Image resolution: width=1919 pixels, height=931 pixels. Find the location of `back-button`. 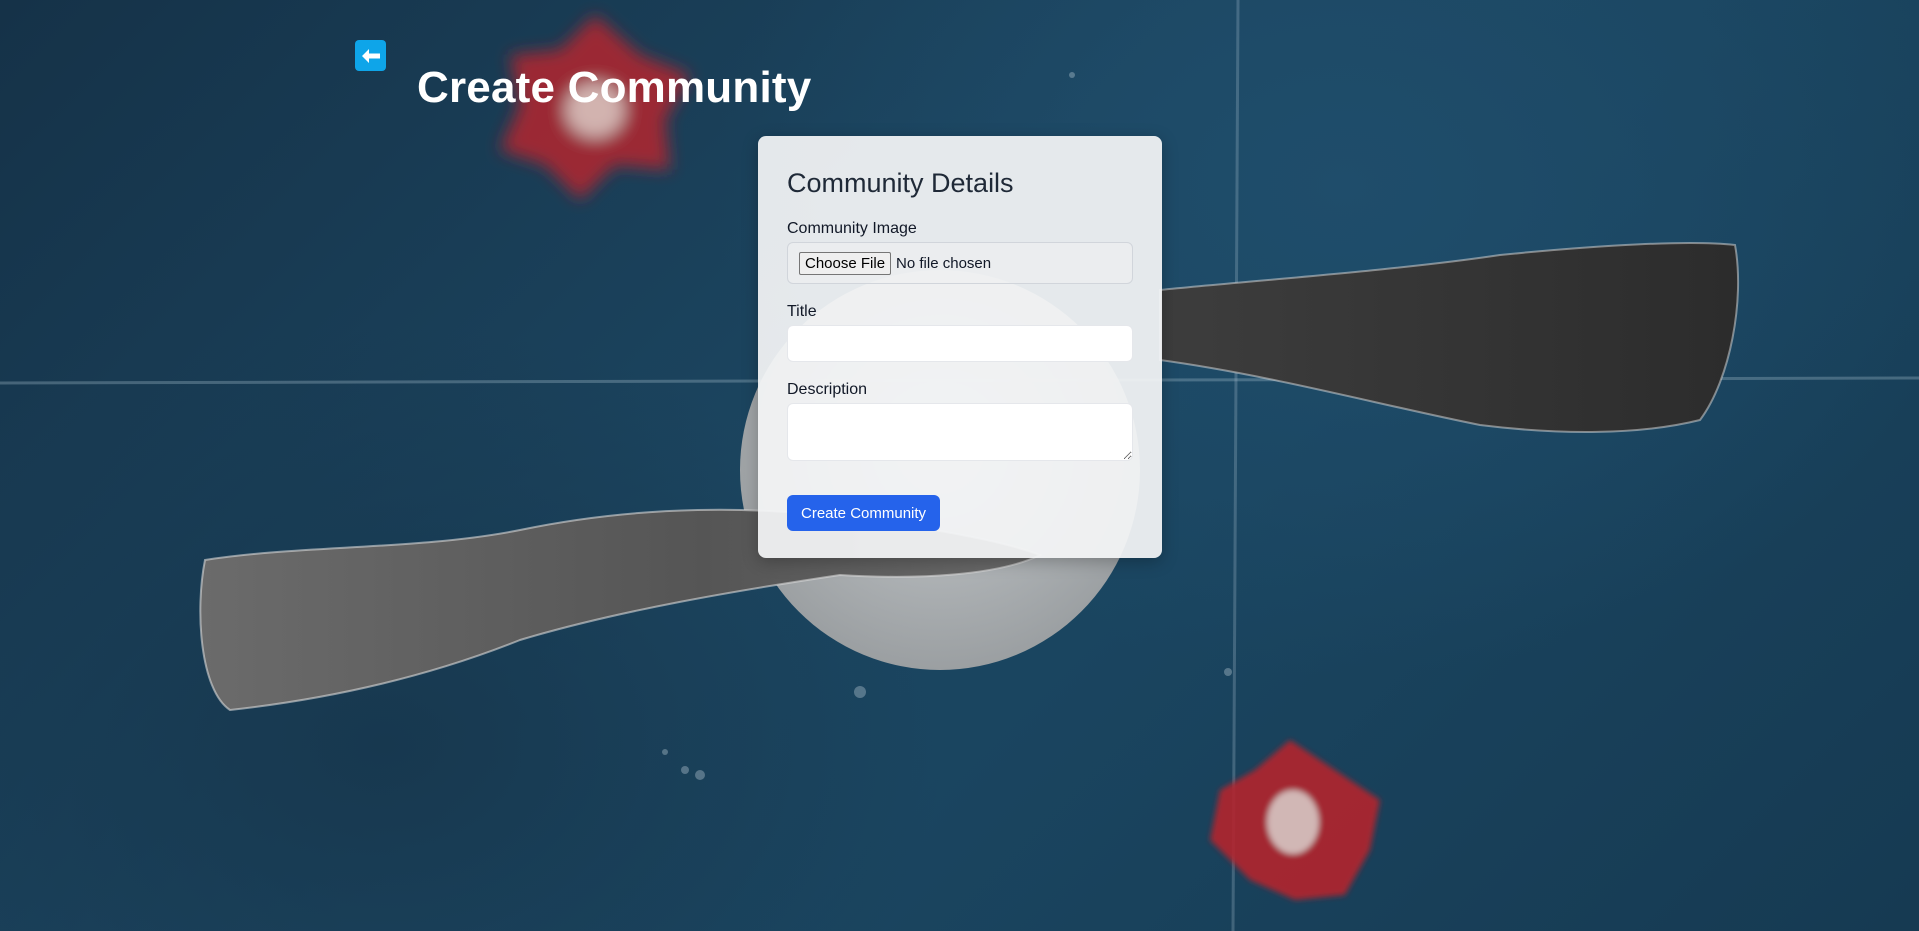

back-button is located at coordinates (370, 55).